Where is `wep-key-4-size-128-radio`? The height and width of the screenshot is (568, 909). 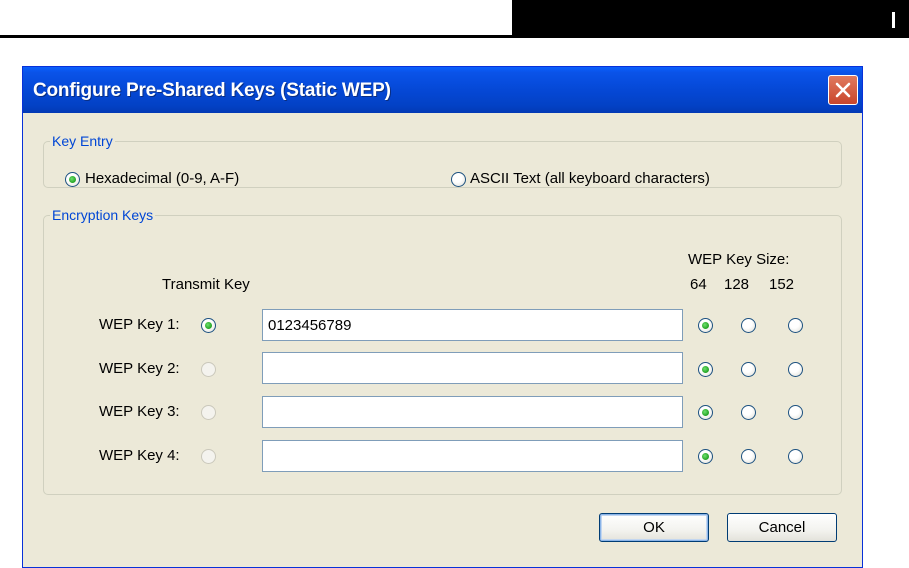
wep-key-4-size-128-radio is located at coordinates (748, 456).